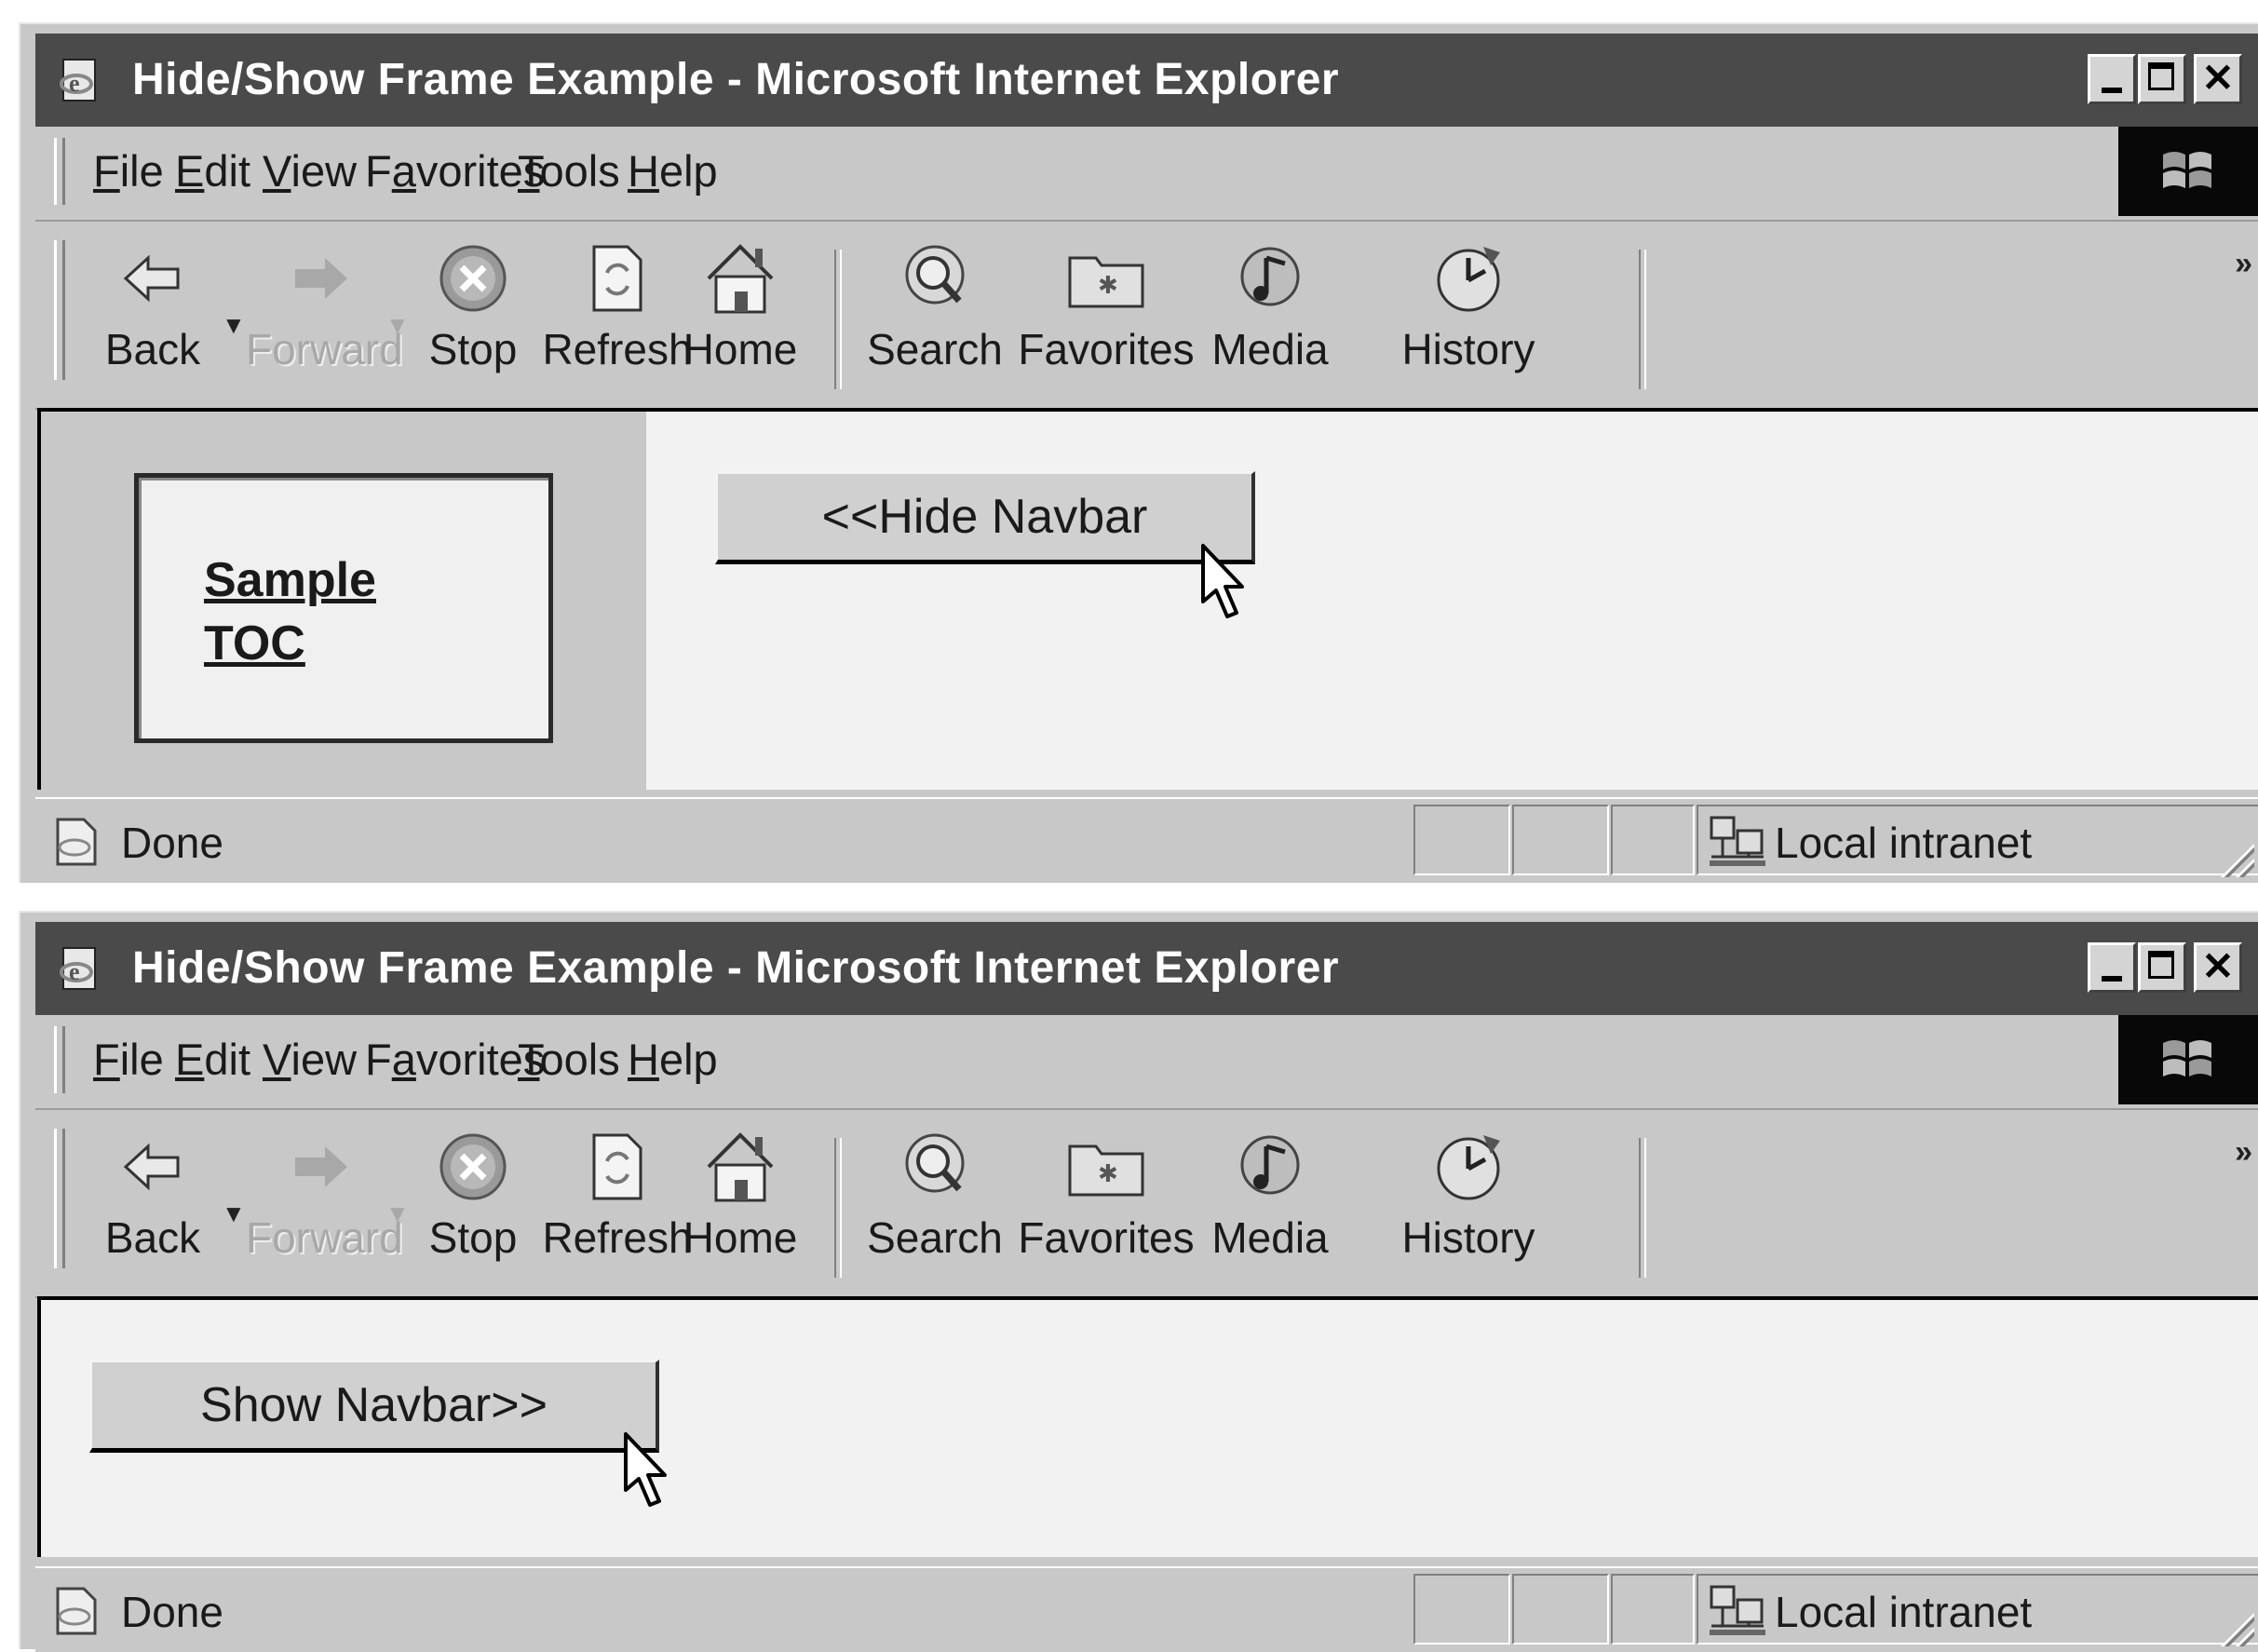 The width and height of the screenshot is (2258, 1652). I want to click on toc-box: Sample TOC, so click(343, 608).